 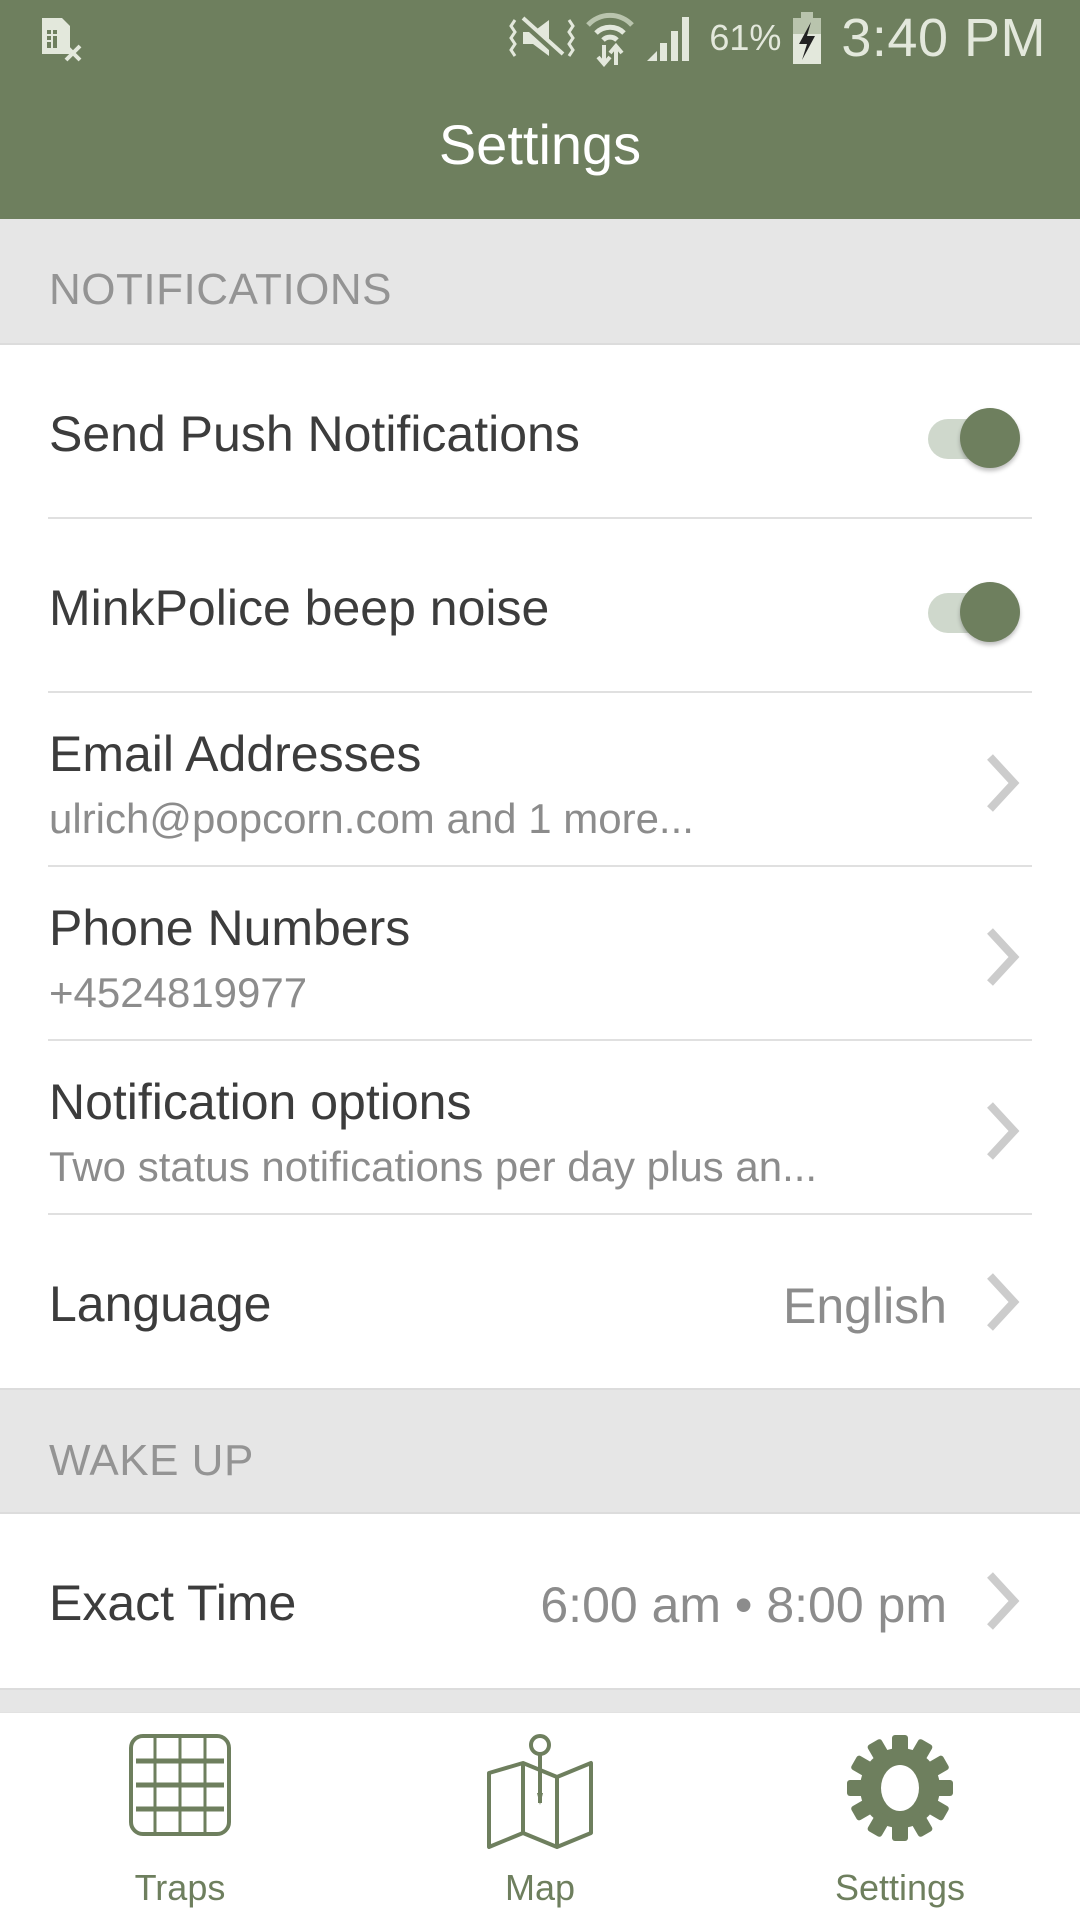 What do you see at coordinates (865, 1306) in the screenshot?
I see `row-value: English` at bounding box center [865, 1306].